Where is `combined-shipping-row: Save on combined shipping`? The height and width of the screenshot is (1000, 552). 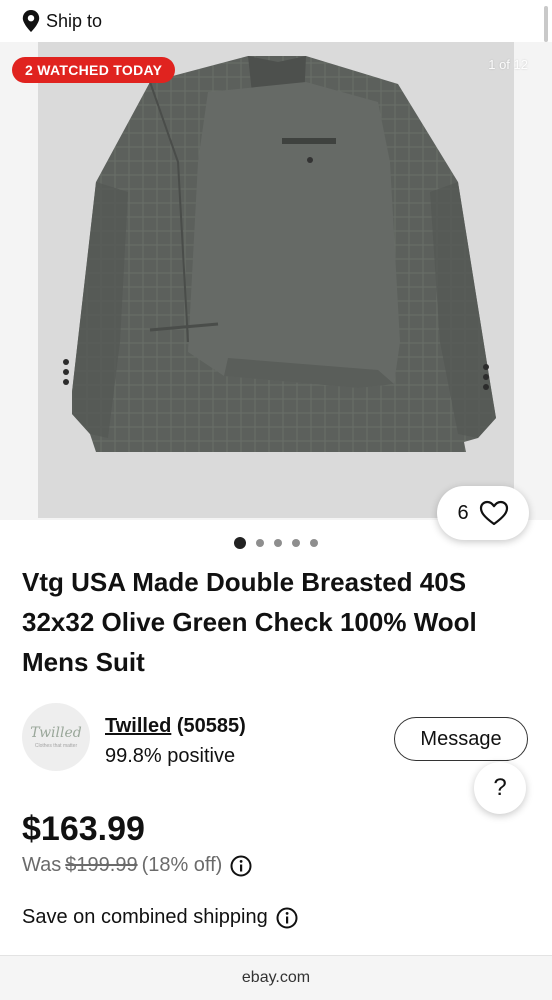 combined-shipping-row: Save on combined shipping is located at coordinates (160, 917).